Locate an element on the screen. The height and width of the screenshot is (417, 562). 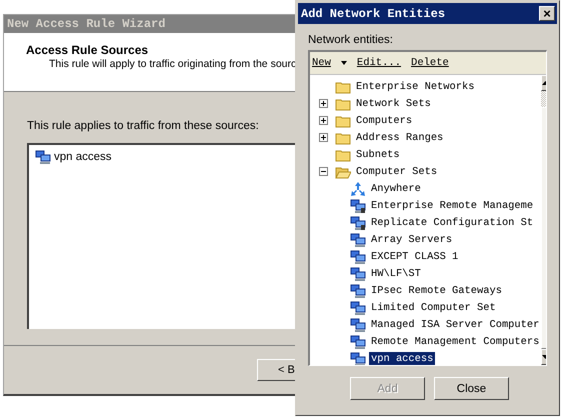
tree-item: Array Servers is located at coordinates (411, 239).